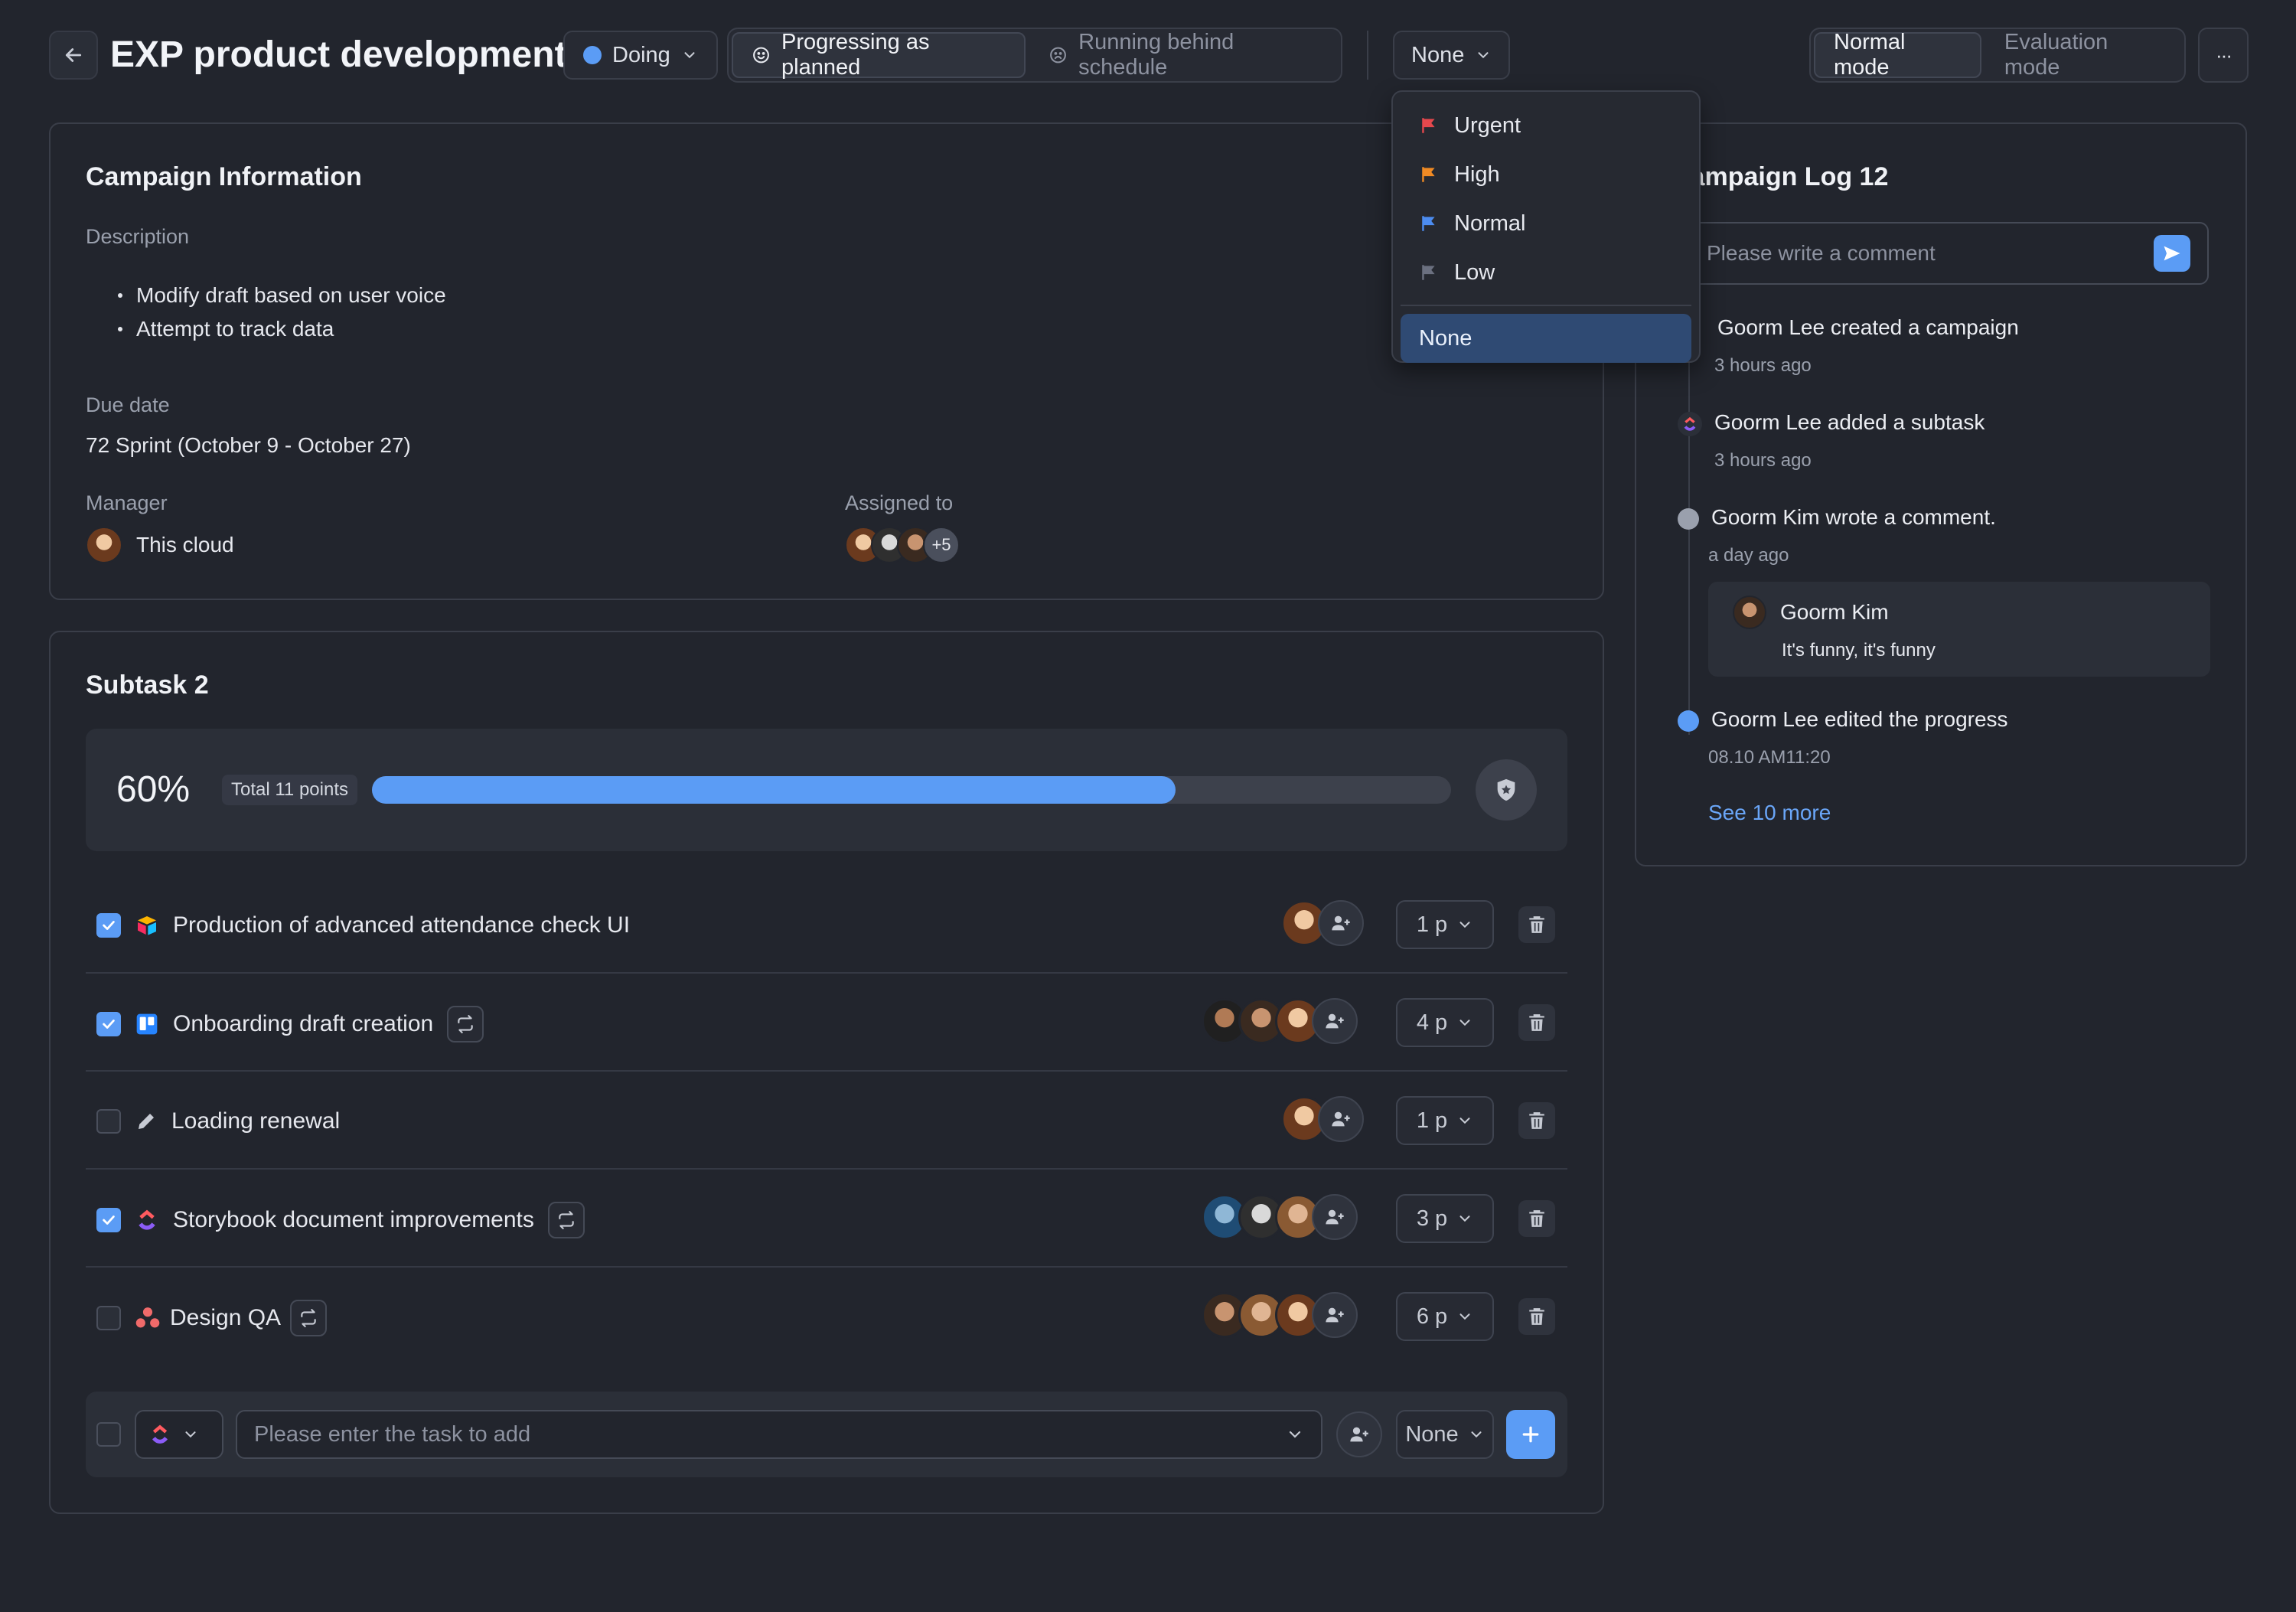 The height and width of the screenshot is (1612, 2296). Describe the element at coordinates (108, 1434) in the screenshot. I see `new-task-checkbox` at that location.